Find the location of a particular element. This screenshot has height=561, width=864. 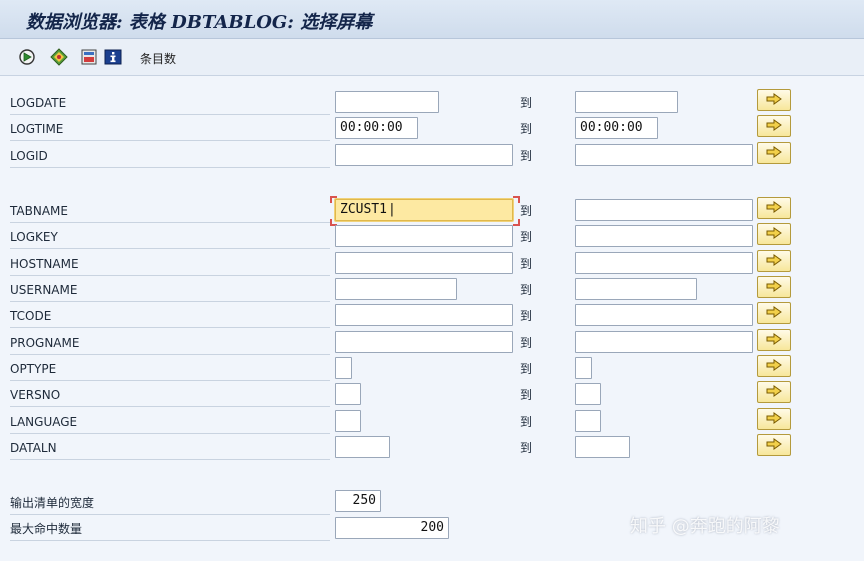

tcode-multiple-selection-button is located at coordinates (774, 313).